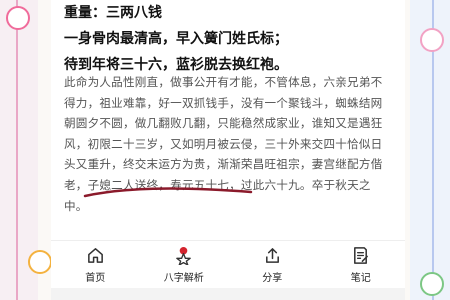  What do you see at coordinates (183, 278) in the screenshot?
I see `tab-bazi-label: 八字解析` at bounding box center [183, 278].